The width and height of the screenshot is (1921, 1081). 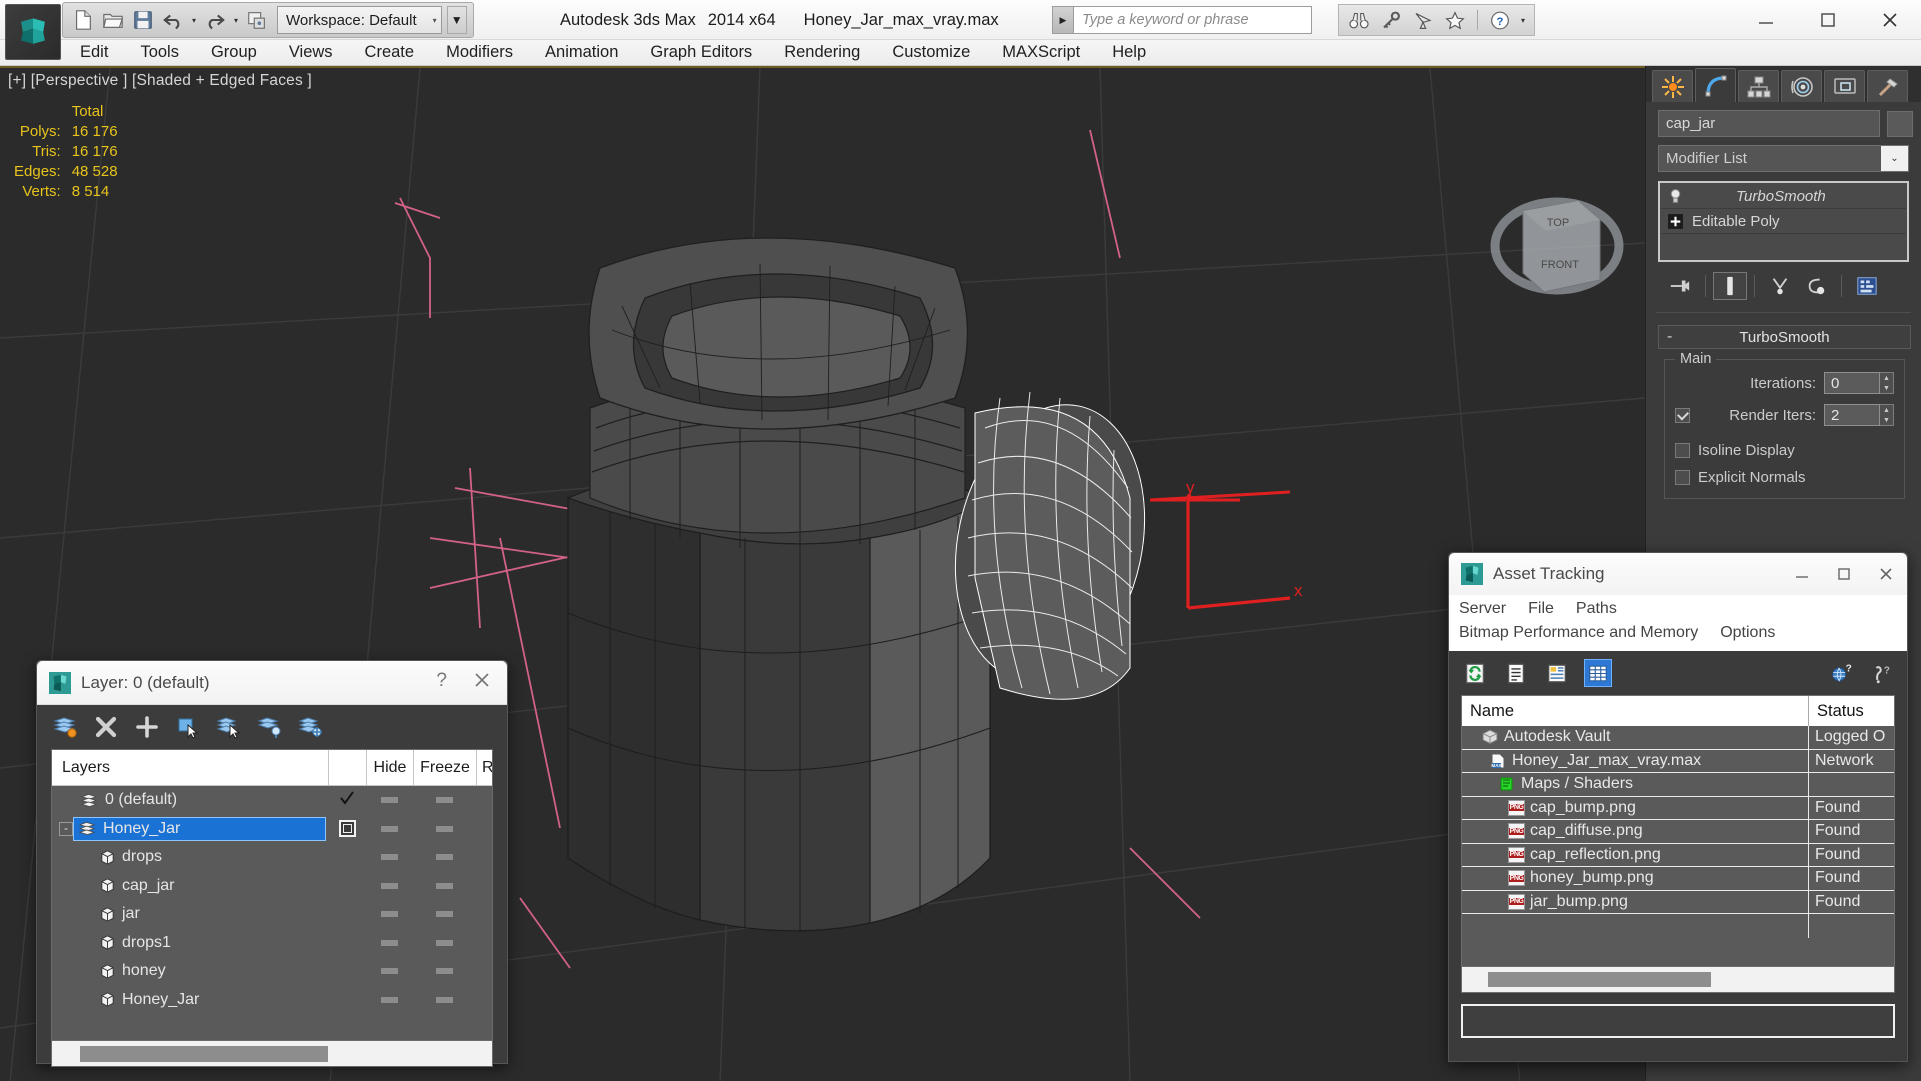 I want to click on menu-item-group: Group, so click(x=234, y=52).